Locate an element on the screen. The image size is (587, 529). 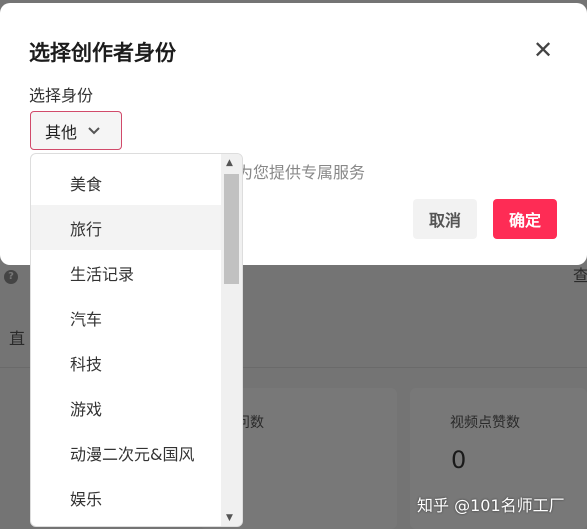
option-life: 生活记录 is located at coordinates (126, 272).